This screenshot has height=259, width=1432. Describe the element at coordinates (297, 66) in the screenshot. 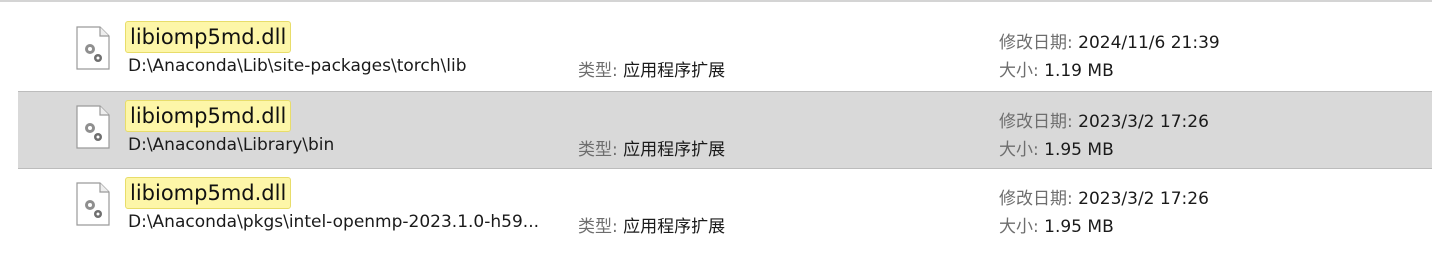

I see `file-path: D:\Anaconda\Lib\site-packages\torch\lib` at that location.